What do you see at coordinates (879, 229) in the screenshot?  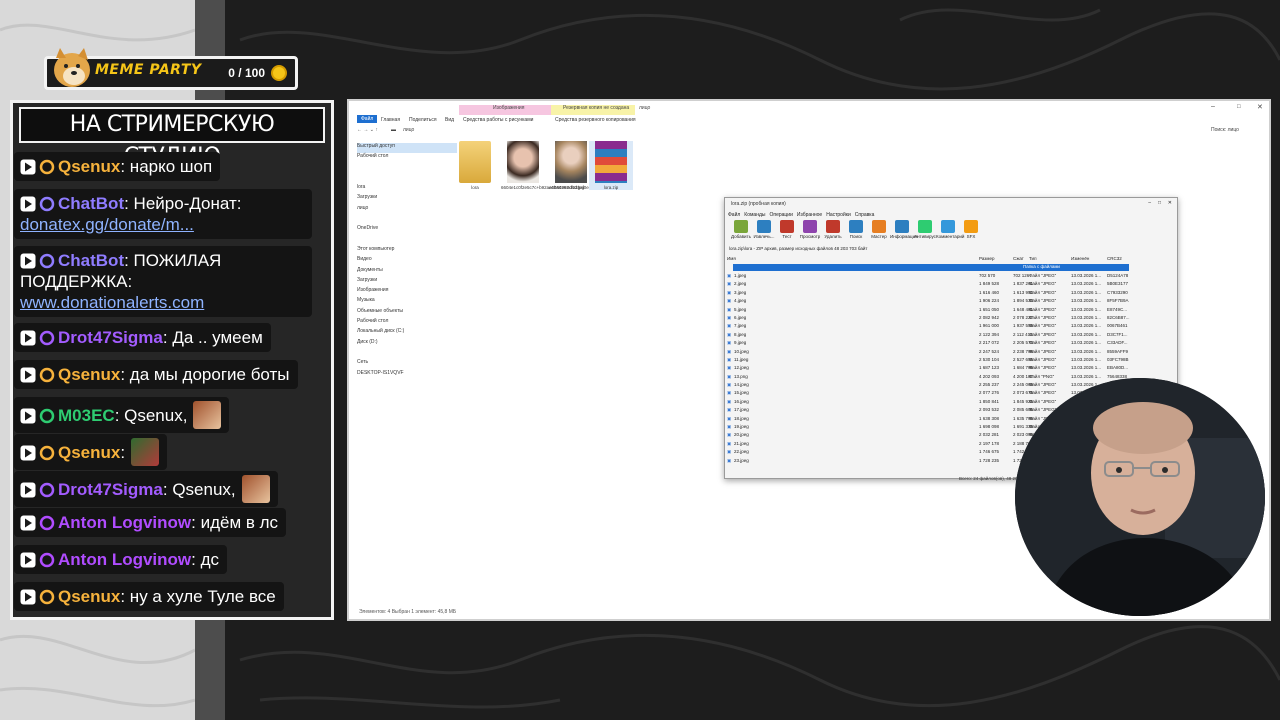 I see `winrar-tool-button: Мастер` at bounding box center [879, 229].